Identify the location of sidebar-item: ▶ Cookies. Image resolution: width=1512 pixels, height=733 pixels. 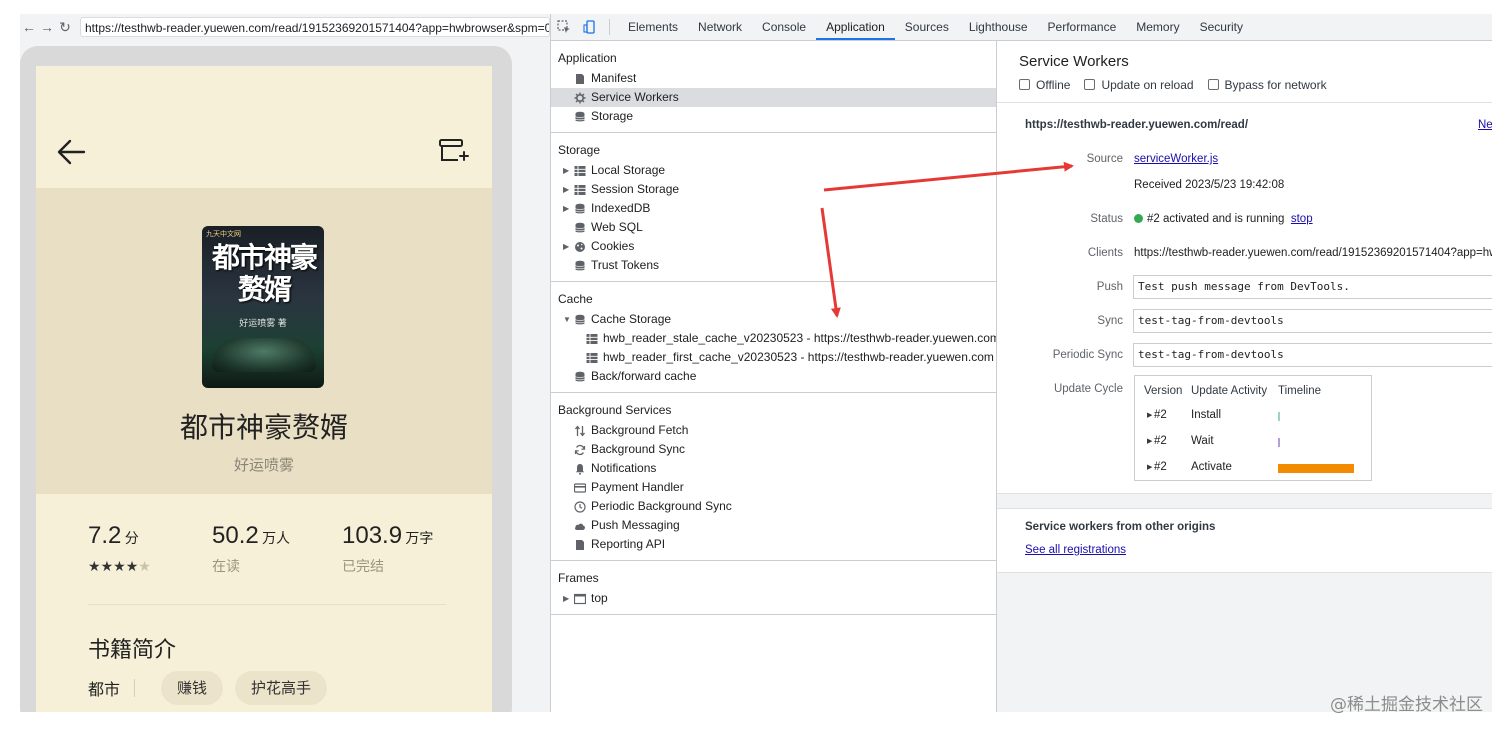
(773, 246).